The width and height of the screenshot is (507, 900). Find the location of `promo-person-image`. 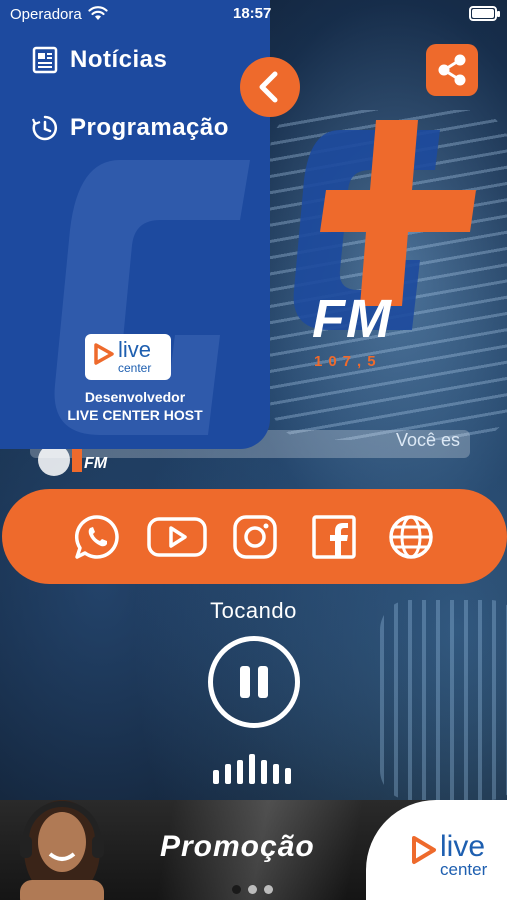

promo-person-image is located at coordinates (62, 850).